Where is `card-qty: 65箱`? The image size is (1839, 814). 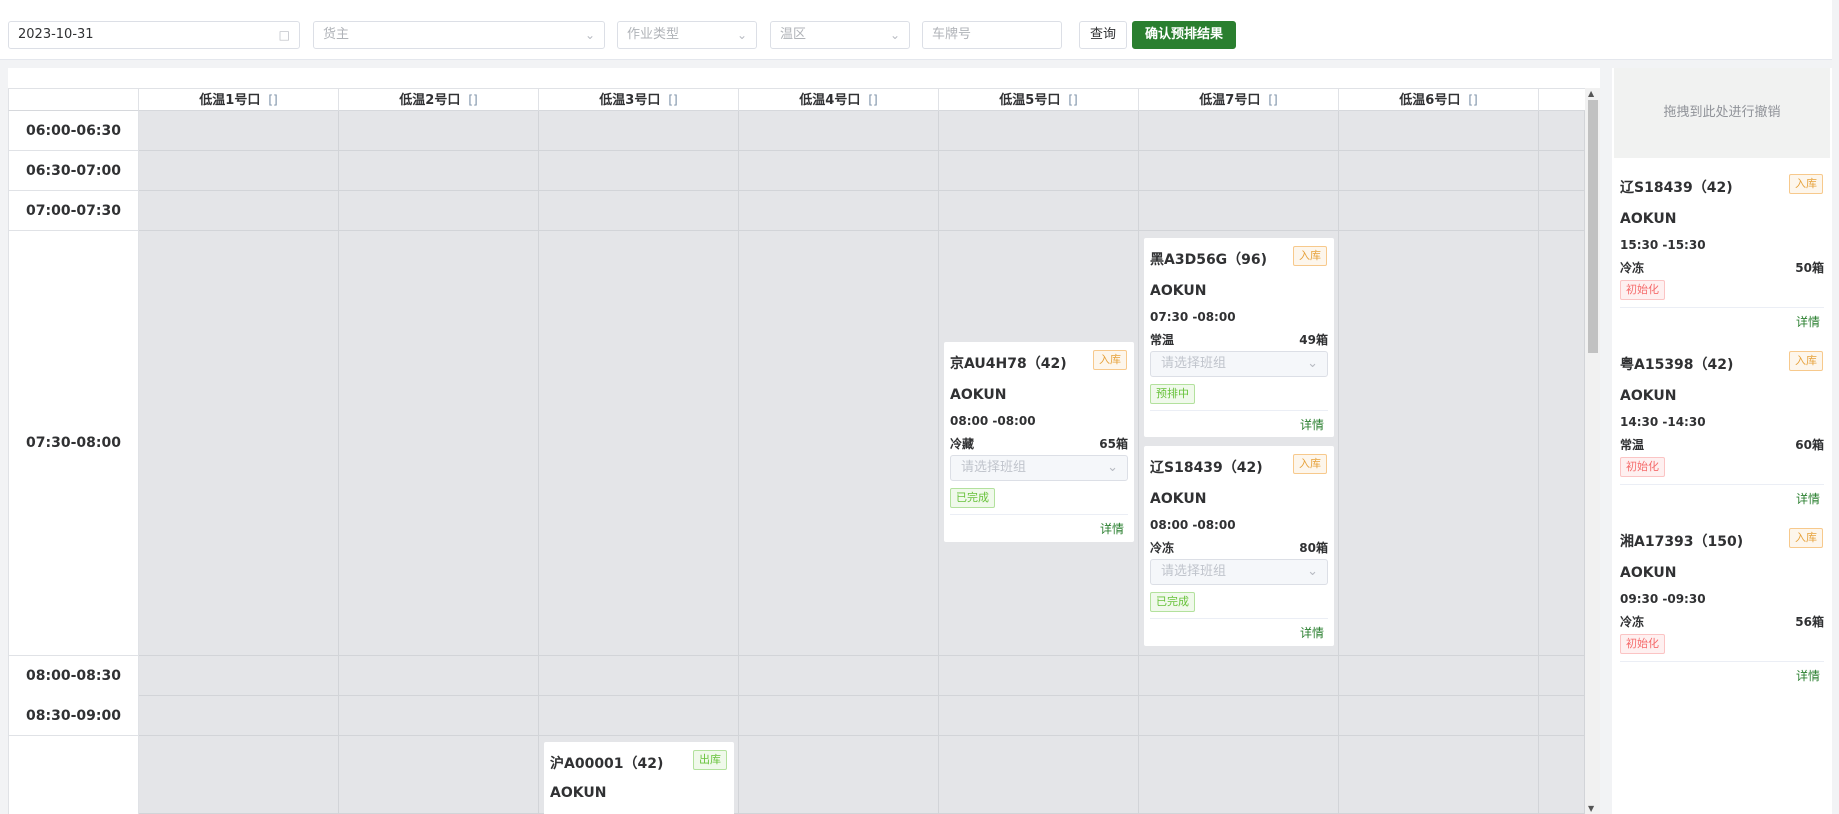
card-qty: 65箱 is located at coordinates (1113, 444).